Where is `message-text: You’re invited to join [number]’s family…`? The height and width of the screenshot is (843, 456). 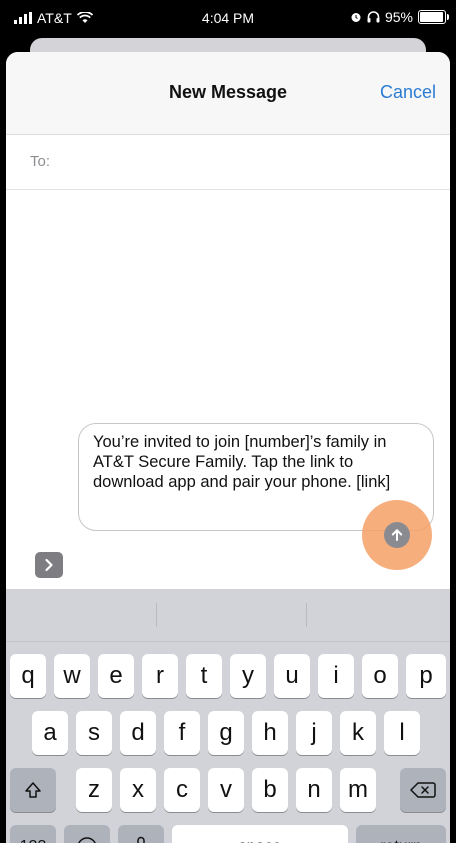
message-text: You’re invited to join [number]’s family… is located at coordinates (242, 462).